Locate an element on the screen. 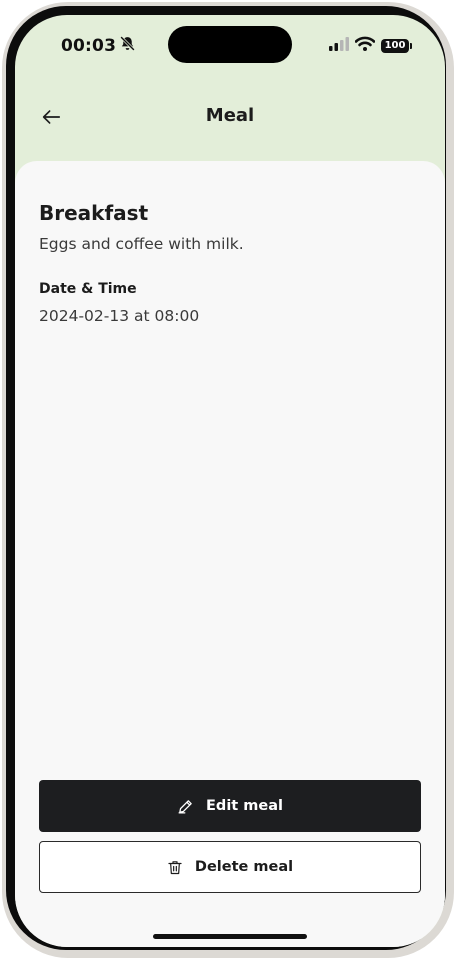  battery-icon: 100 is located at coordinates (396, 45).